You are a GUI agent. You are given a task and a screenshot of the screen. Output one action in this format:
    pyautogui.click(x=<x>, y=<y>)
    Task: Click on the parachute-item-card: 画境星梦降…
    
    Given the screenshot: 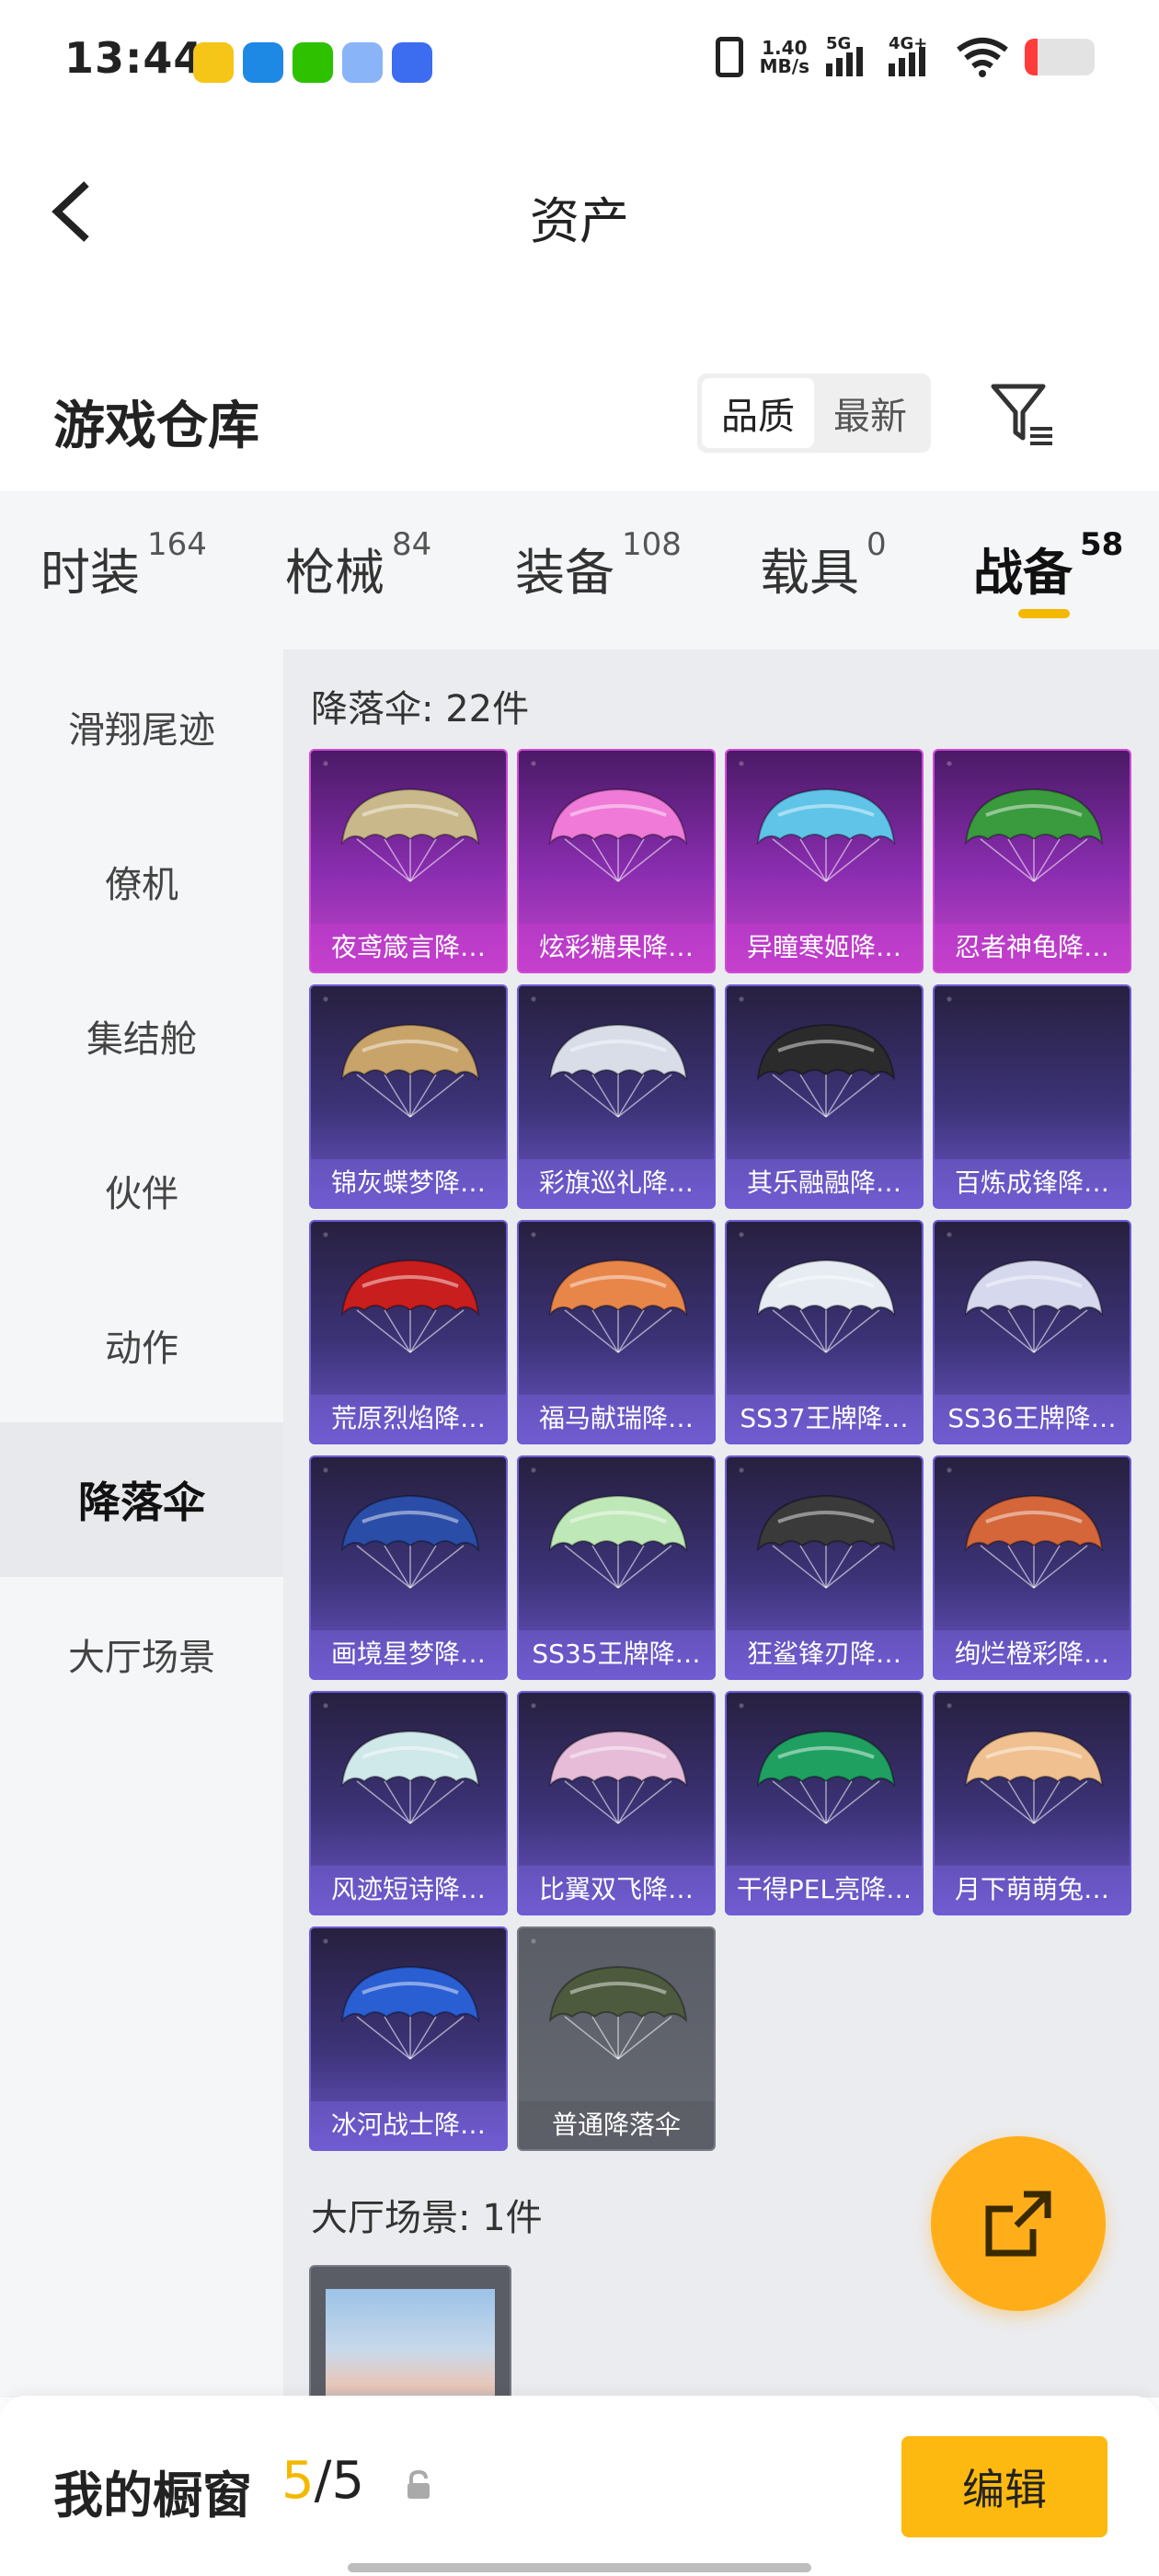 What is the action you would take?
    pyautogui.click(x=408, y=1567)
    